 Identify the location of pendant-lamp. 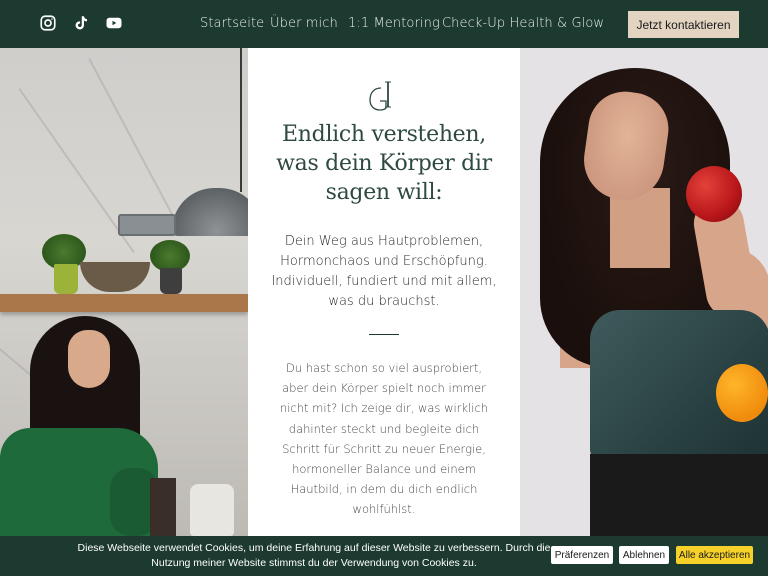
(210, 212).